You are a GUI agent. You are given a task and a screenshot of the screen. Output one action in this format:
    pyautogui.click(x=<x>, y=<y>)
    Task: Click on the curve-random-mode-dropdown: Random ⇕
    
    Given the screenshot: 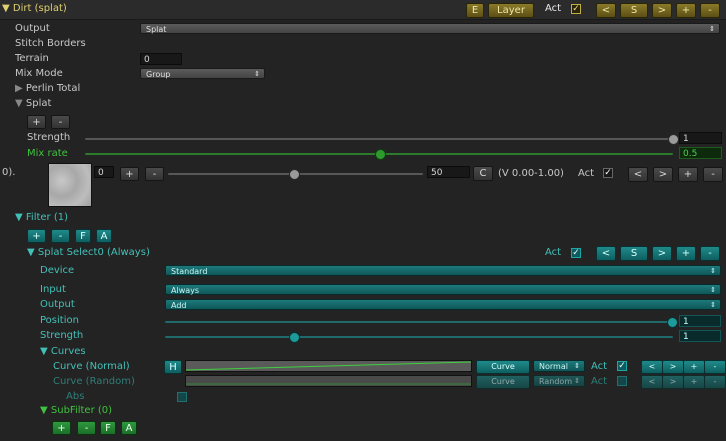 What is the action you would take?
    pyautogui.click(x=559, y=381)
    